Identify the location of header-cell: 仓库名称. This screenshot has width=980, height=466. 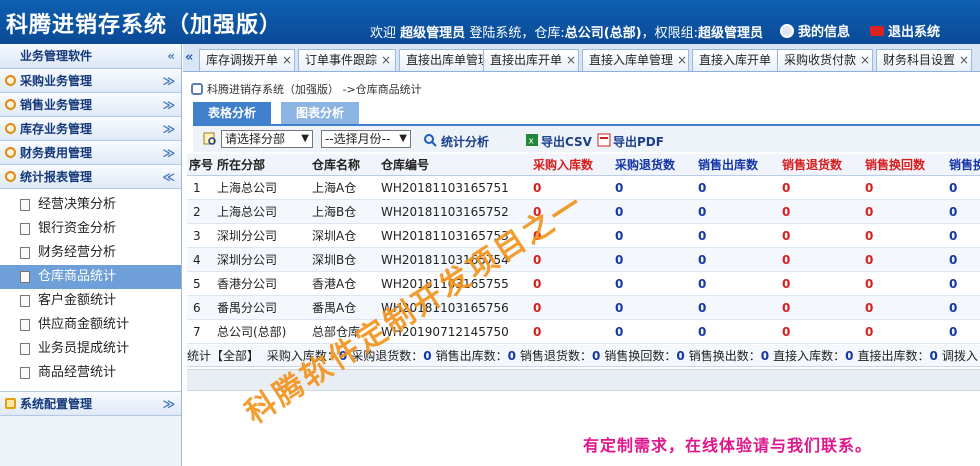
(336, 165).